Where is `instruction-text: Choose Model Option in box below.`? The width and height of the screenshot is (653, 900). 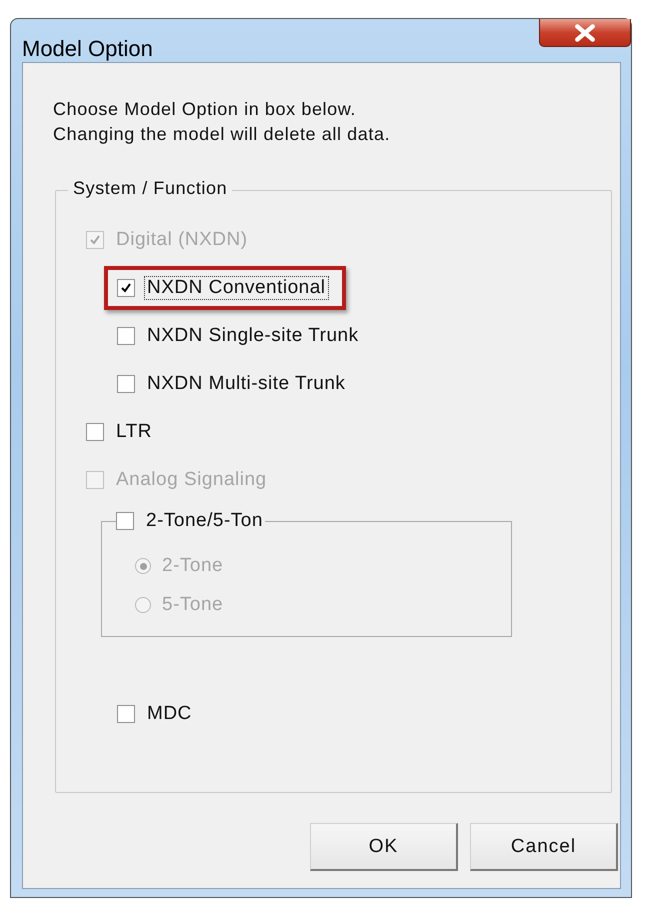 instruction-text: Choose Model Option in box below. is located at coordinates (205, 109).